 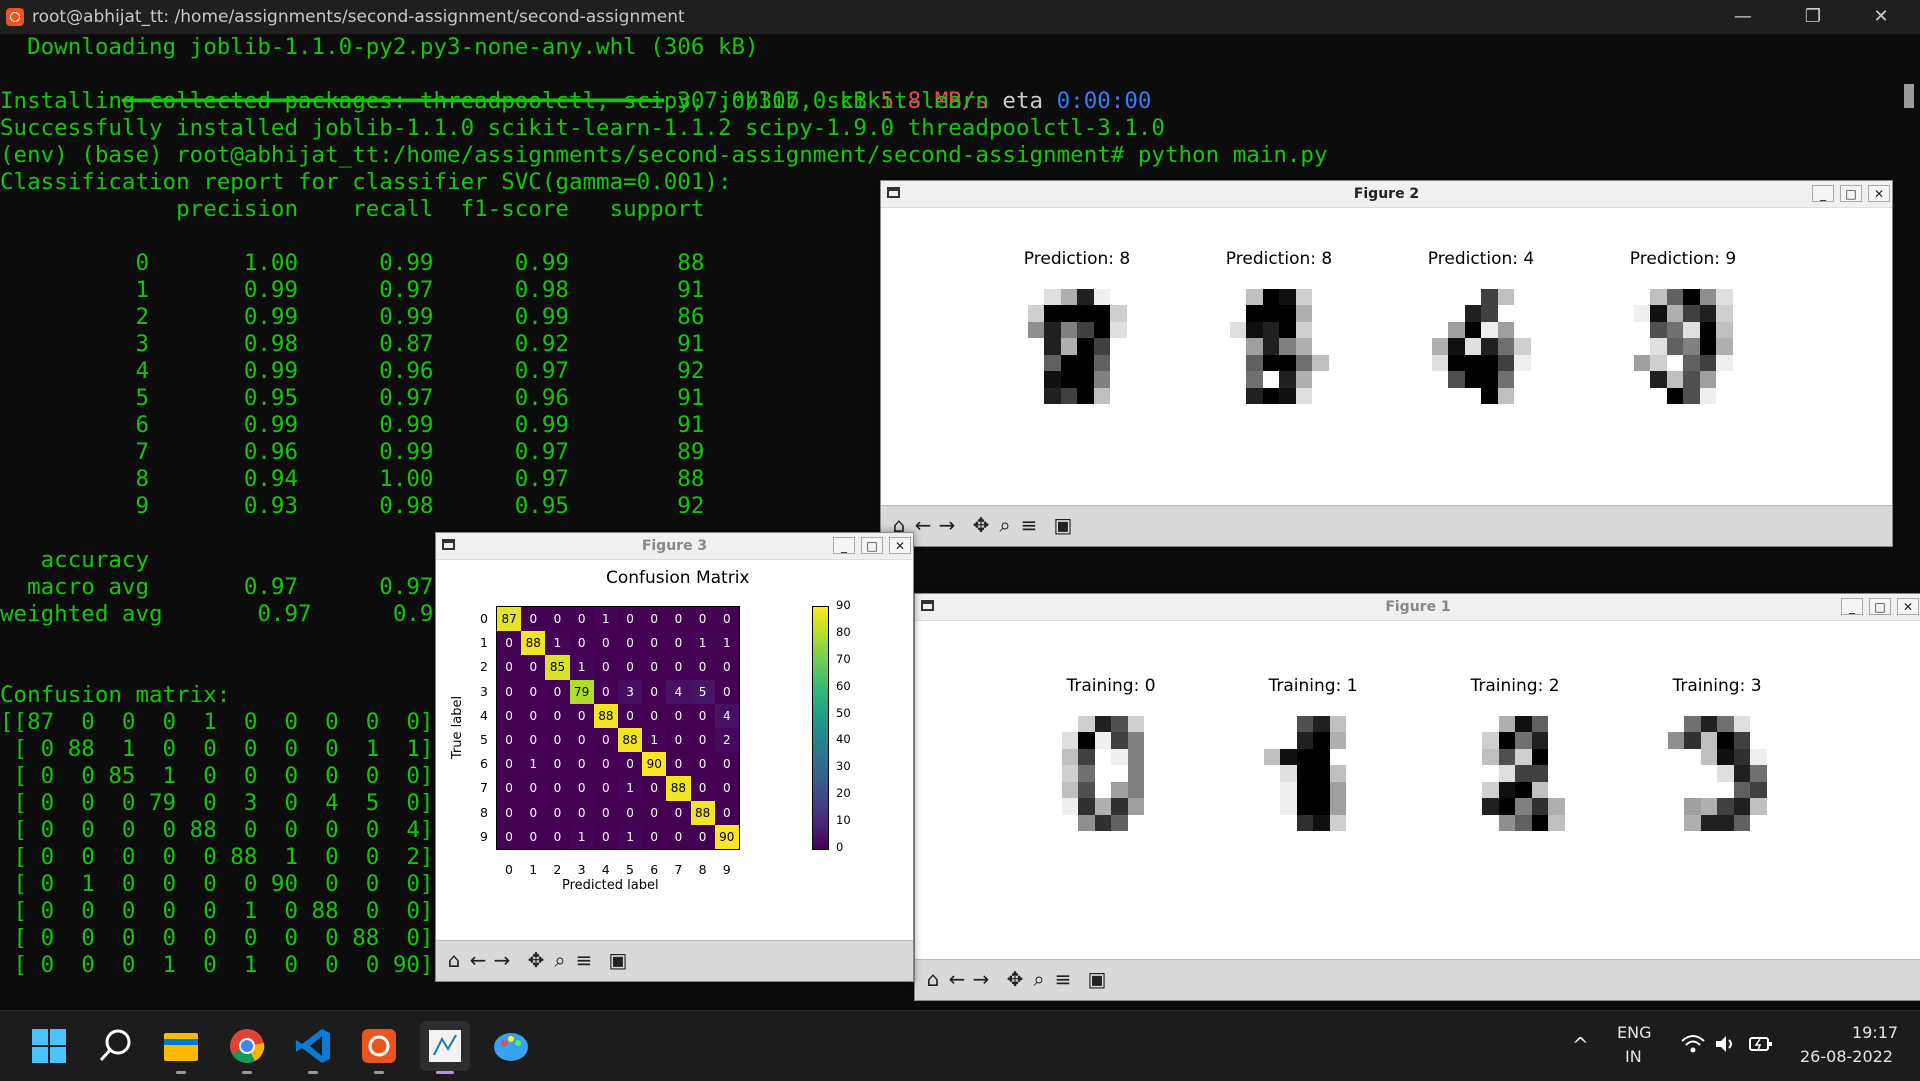 I want to click on vscode-icon, so click(x=313, y=1047).